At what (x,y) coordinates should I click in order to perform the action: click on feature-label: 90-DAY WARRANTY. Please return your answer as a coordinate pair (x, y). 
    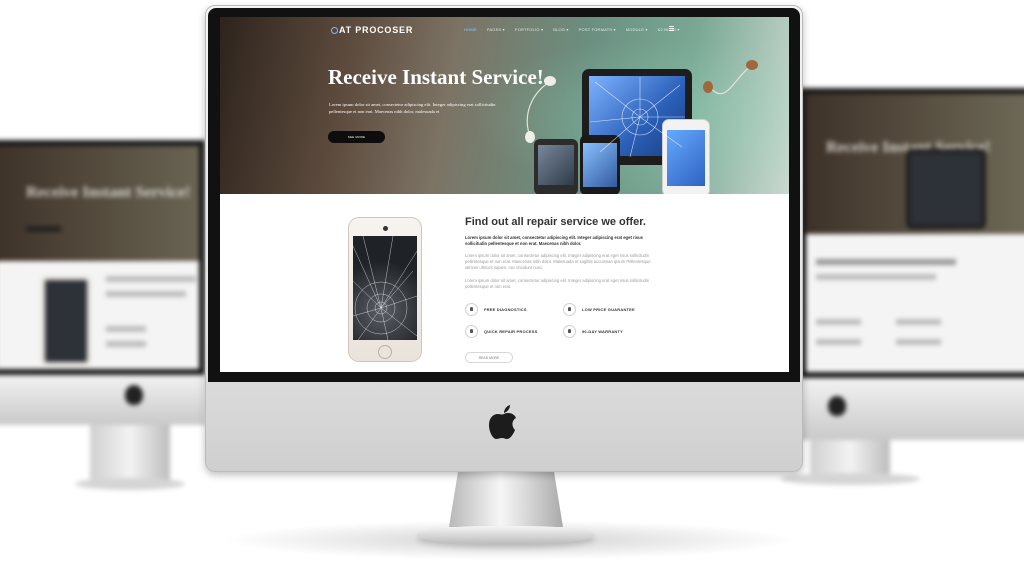
    Looking at the image, I should click on (603, 331).